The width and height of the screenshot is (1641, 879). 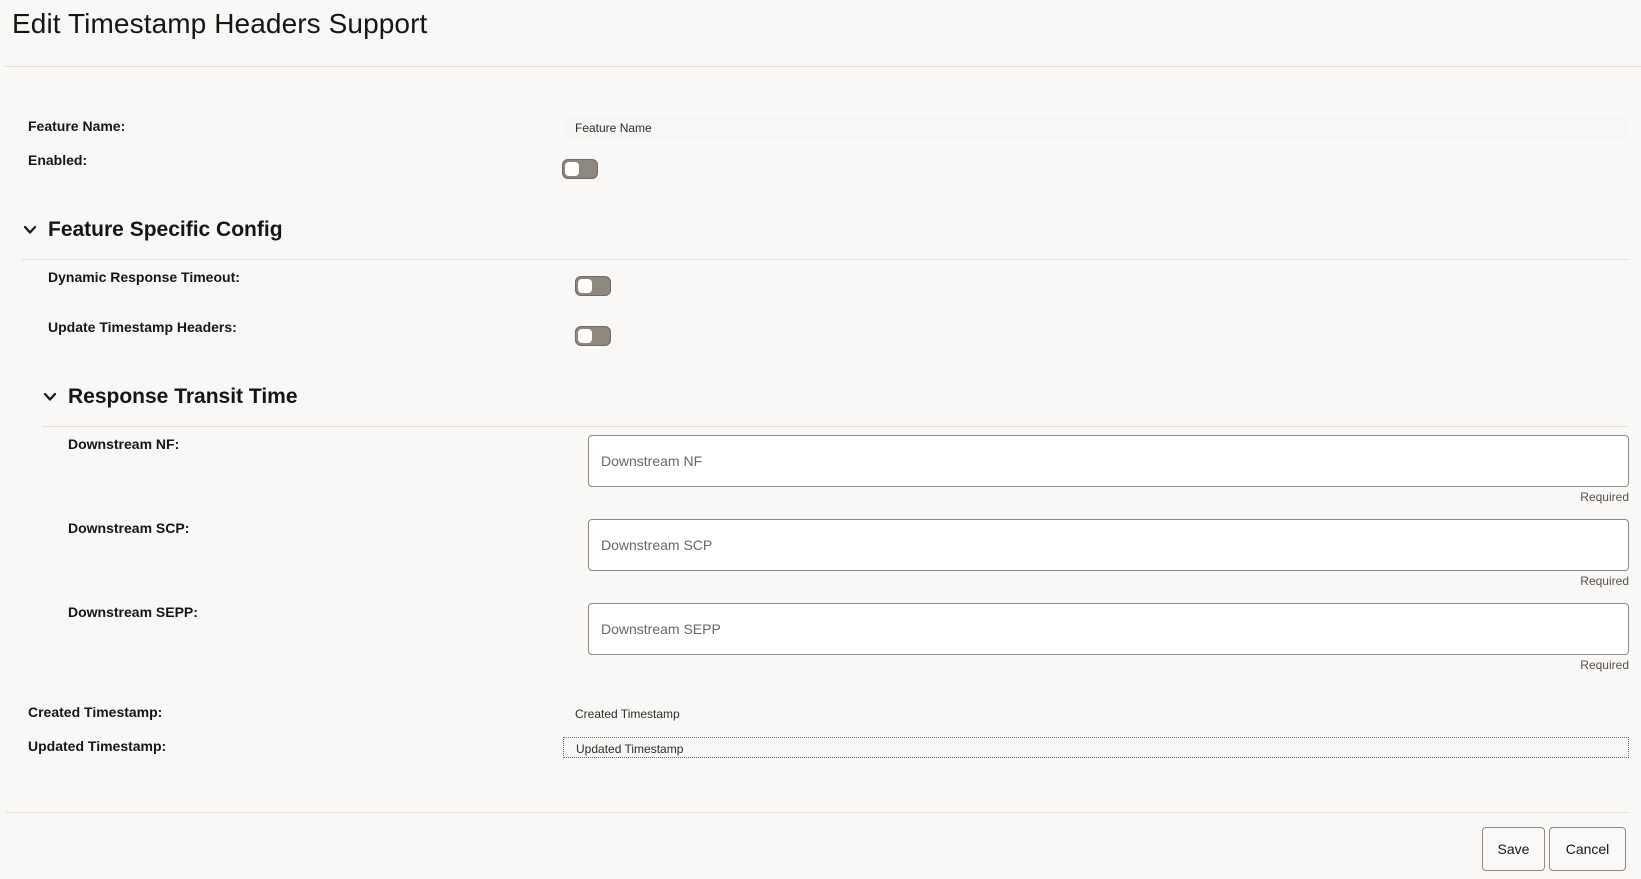 I want to click on response-transit-time-divider, so click(x=835, y=426).